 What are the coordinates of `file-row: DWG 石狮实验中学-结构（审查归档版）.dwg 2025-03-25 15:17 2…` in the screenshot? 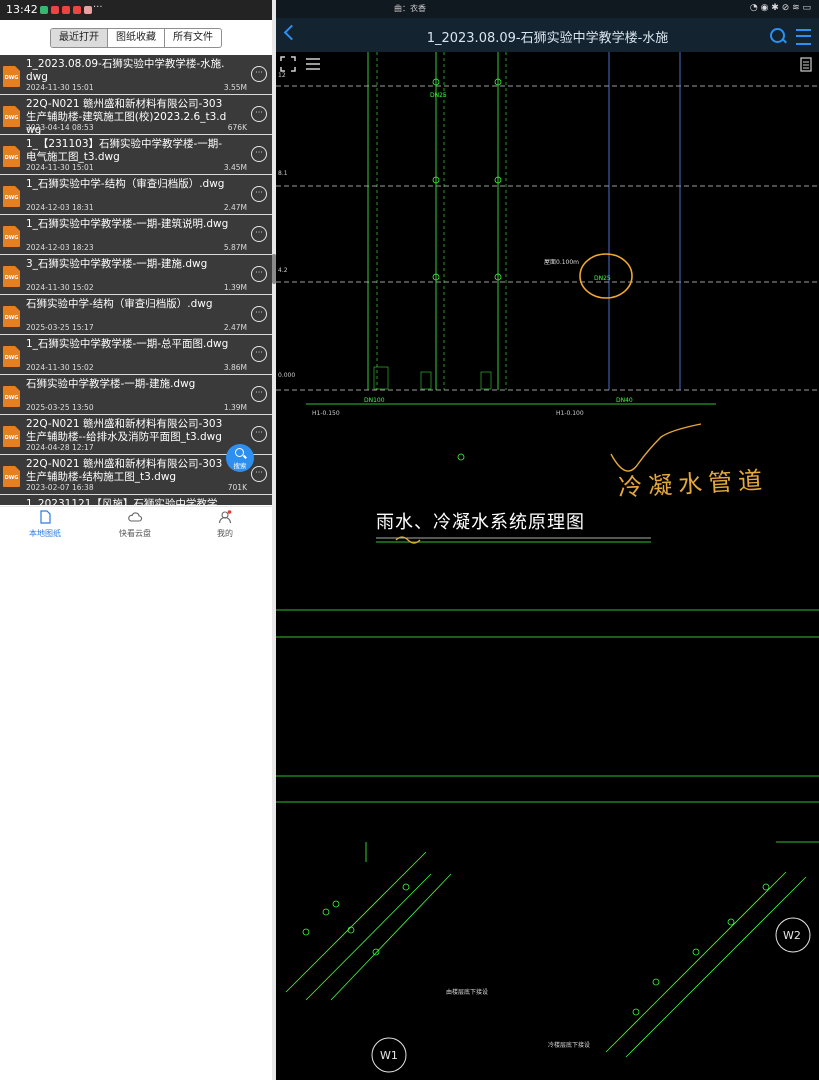 It's located at (136, 315).